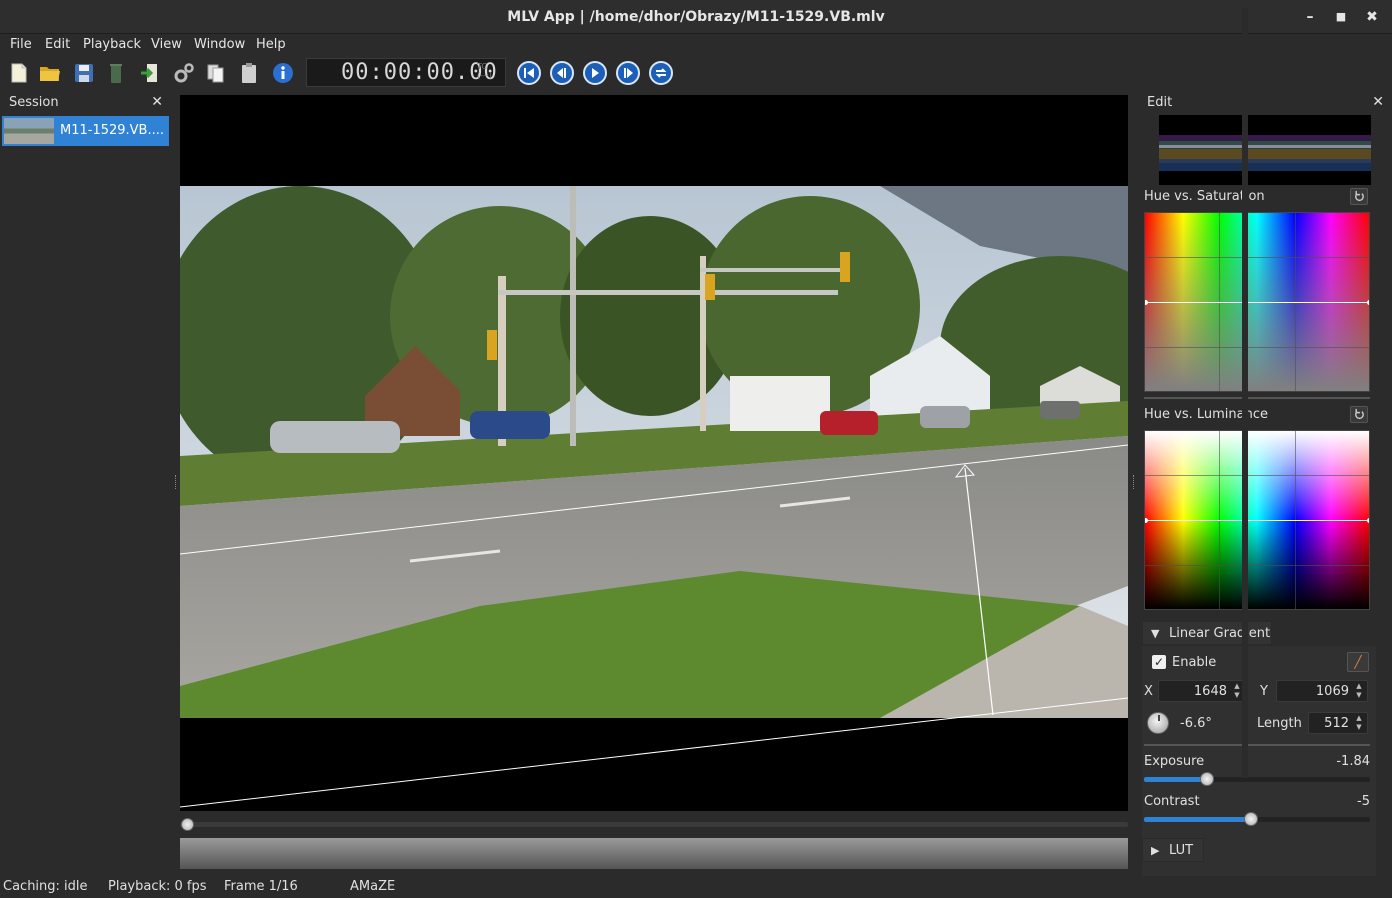 This screenshot has height=898, width=1392. What do you see at coordinates (1158, 723) in the screenshot?
I see `angle-dial` at bounding box center [1158, 723].